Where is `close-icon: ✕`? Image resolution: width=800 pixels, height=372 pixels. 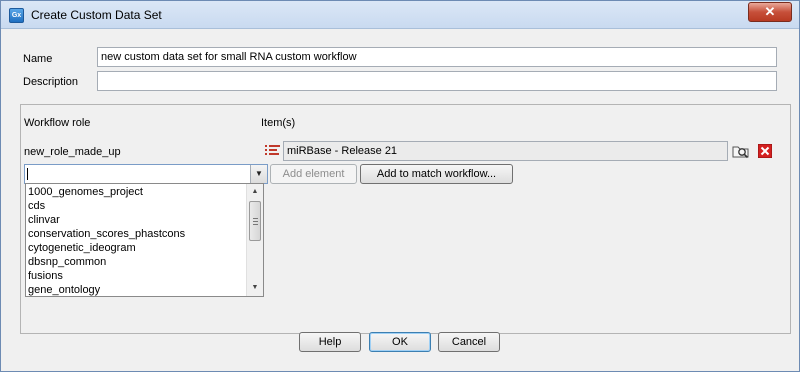 close-icon: ✕ is located at coordinates (770, 11).